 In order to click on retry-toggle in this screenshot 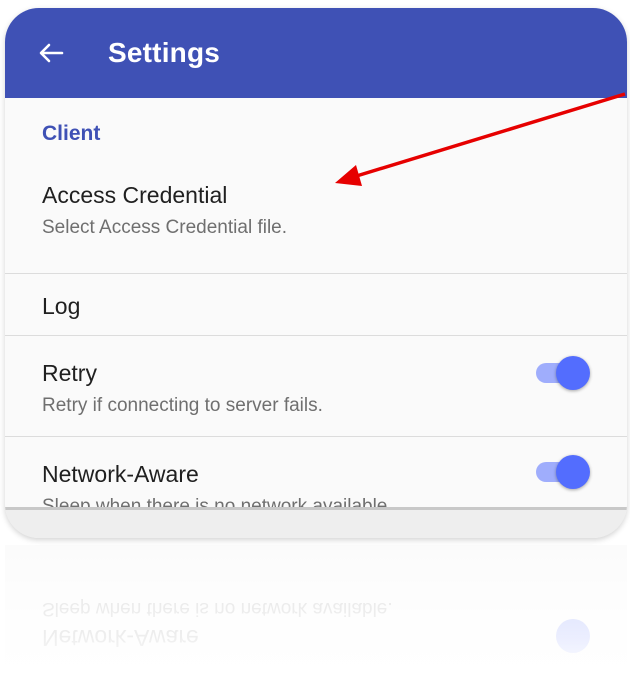, I will do `click(563, 373)`.